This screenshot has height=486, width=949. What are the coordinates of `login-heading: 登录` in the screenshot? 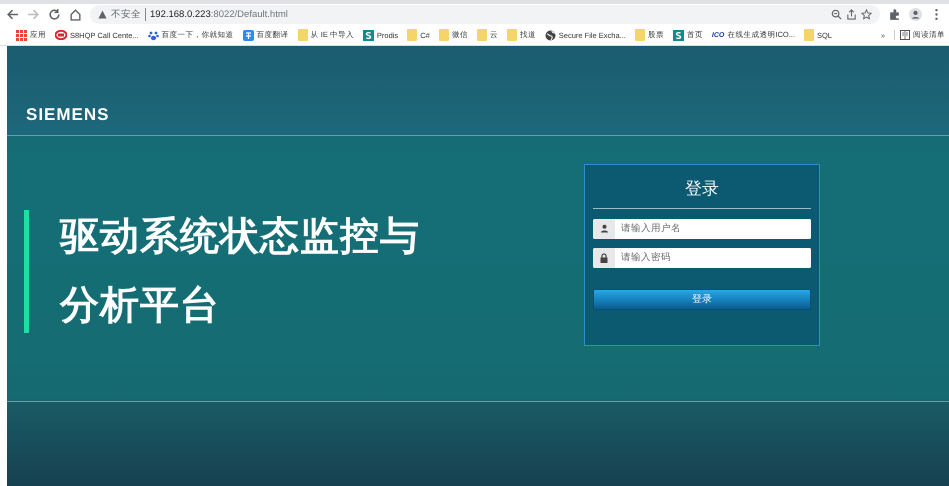 It's located at (702, 189).